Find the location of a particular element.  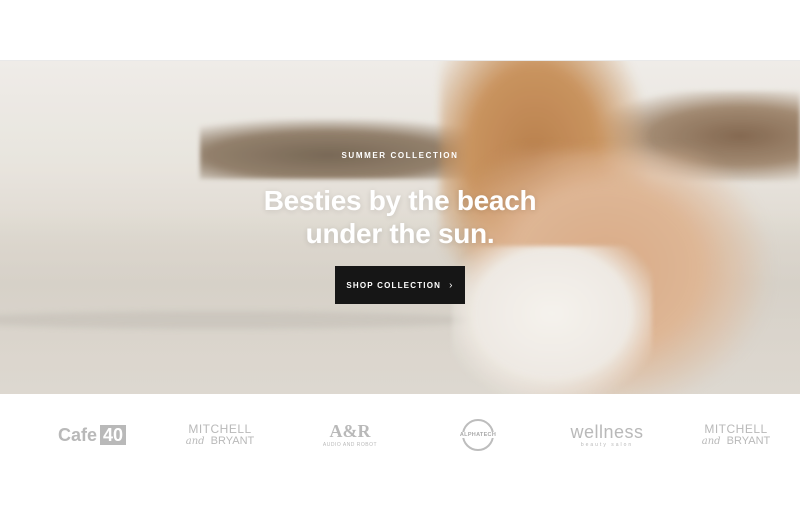

ar-logo-text: A&R is located at coordinates (350, 431).